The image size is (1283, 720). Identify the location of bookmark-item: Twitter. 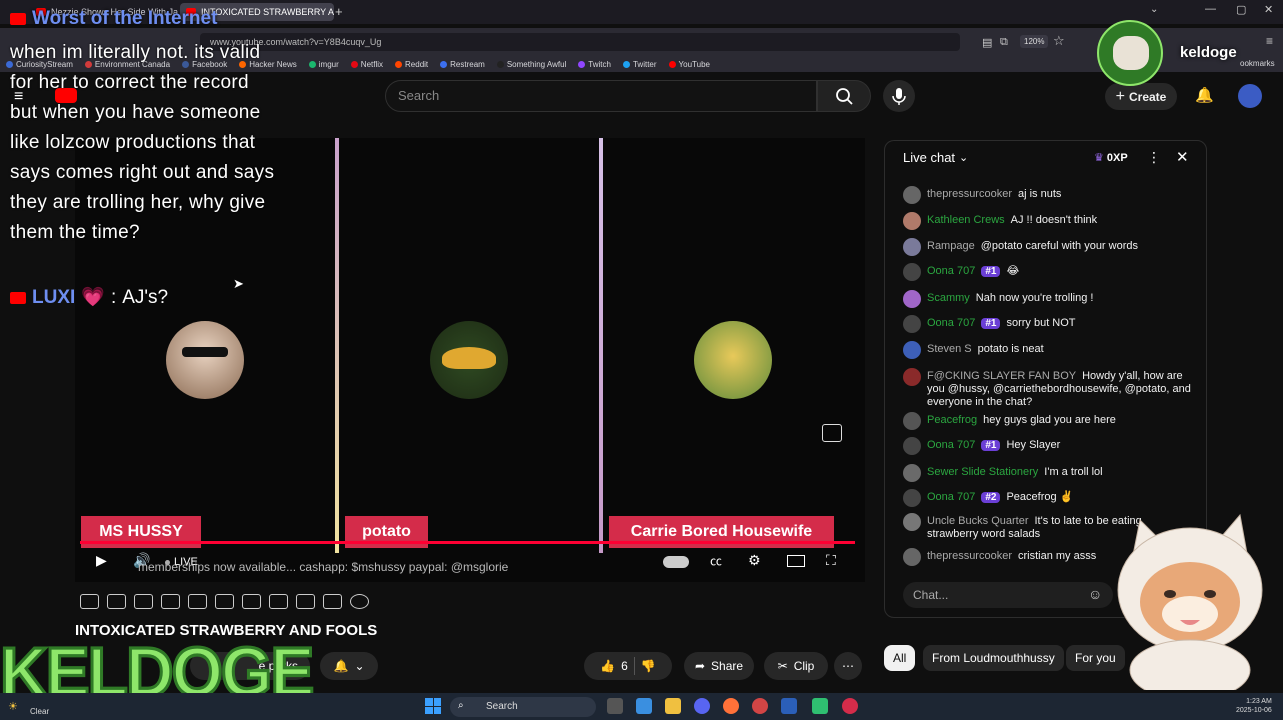
(639, 64).